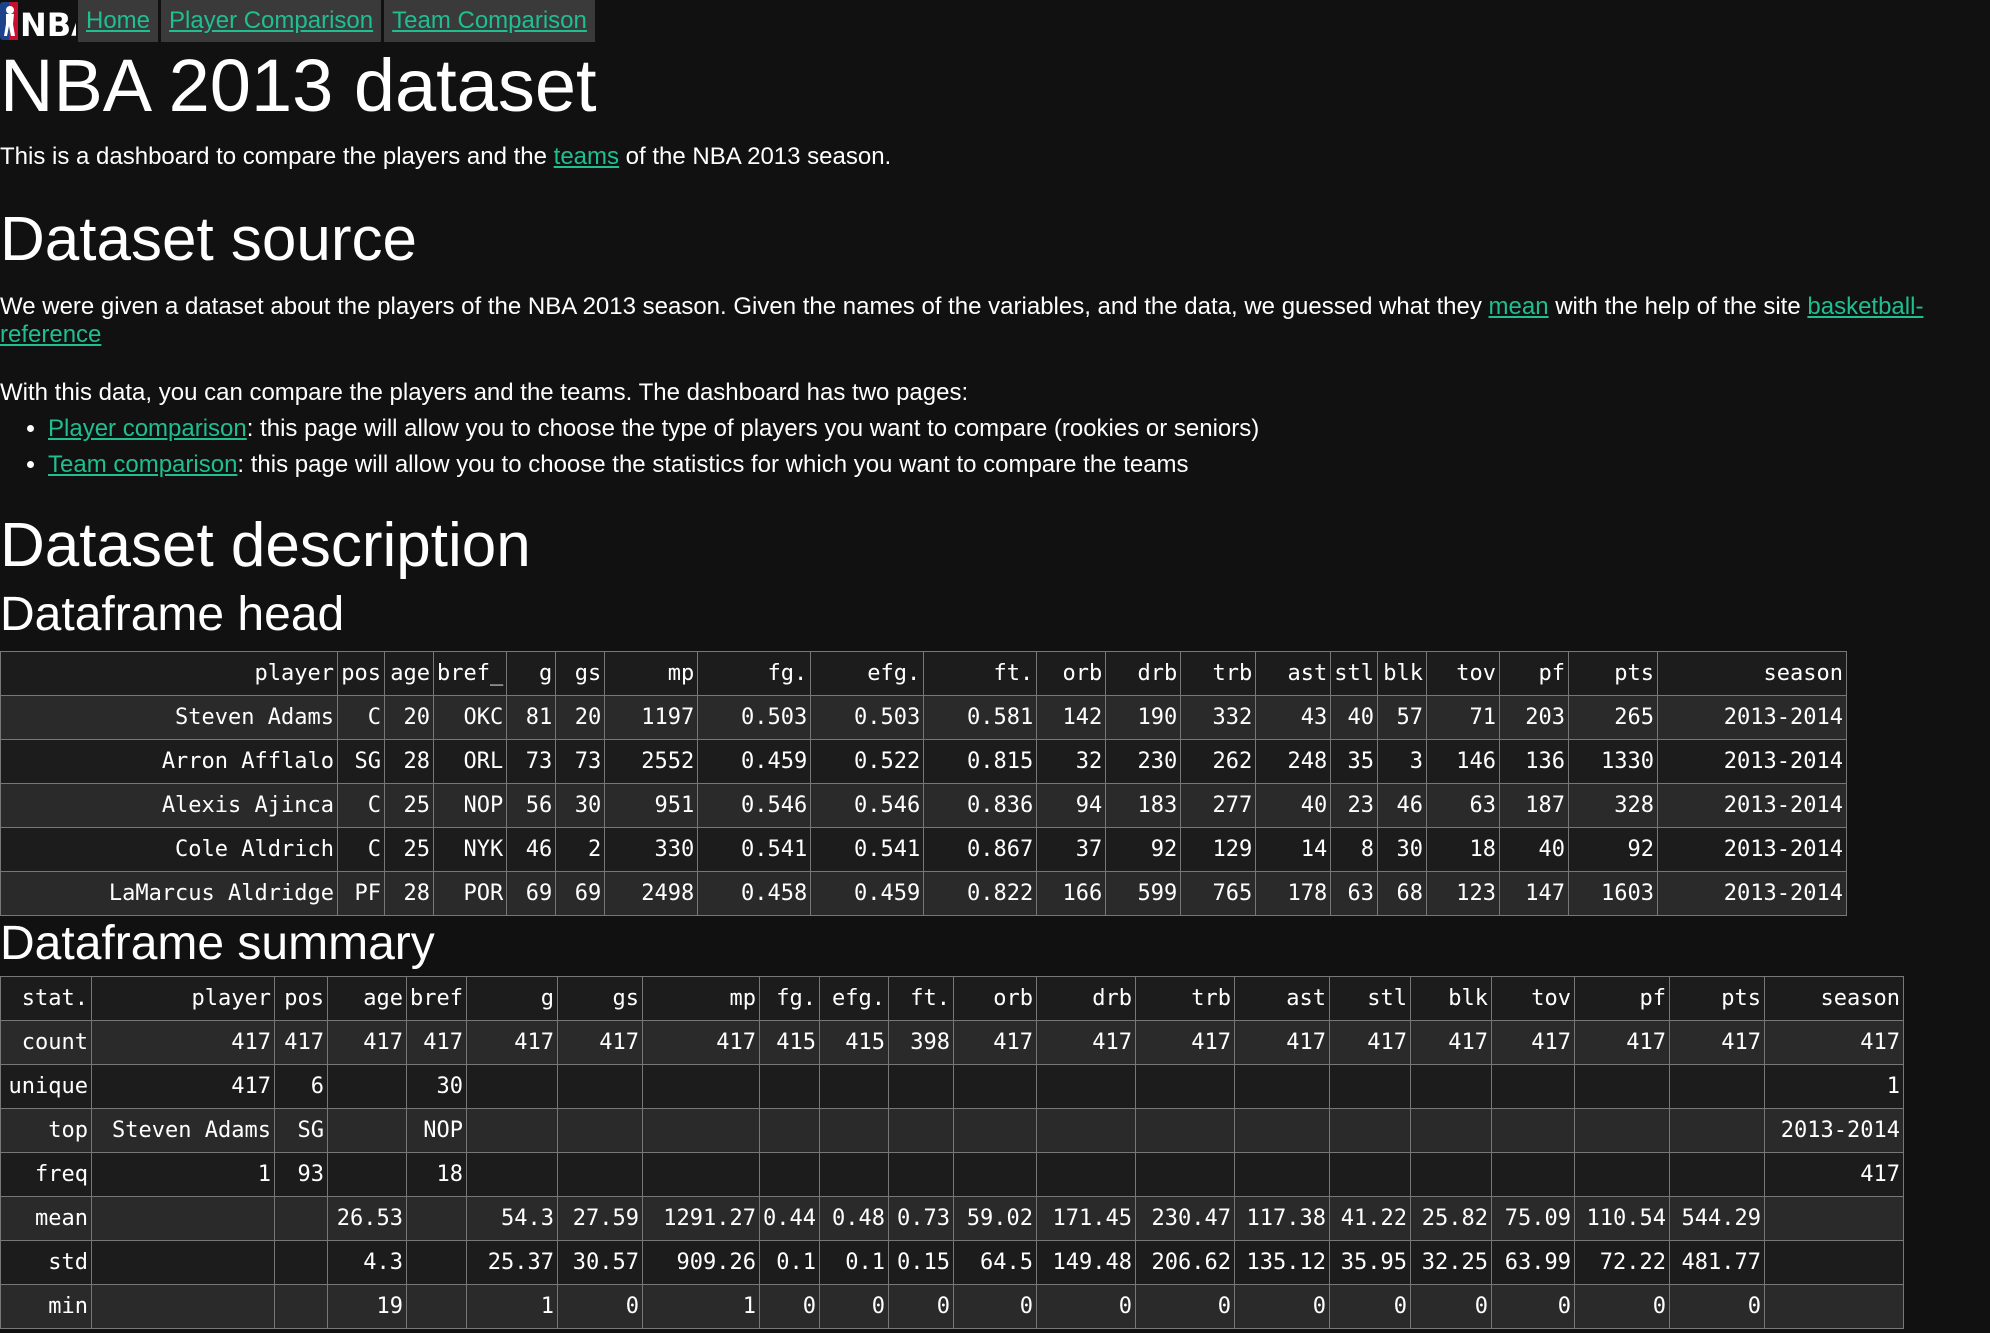 This screenshot has height=1333, width=1990. I want to click on svg-text: NBA, so click(48, 24).